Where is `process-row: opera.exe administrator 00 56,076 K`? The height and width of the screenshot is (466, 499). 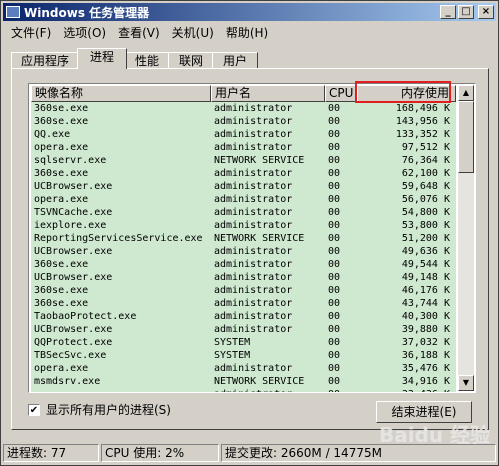
process-row: opera.exe administrator 00 56,076 K is located at coordinates (243, 199).